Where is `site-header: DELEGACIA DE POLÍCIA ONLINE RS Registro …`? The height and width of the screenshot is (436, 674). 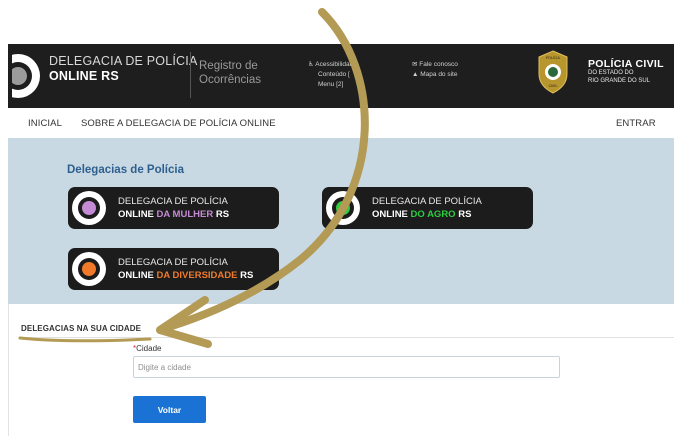 site-header: DELEGACIA DE POLÍCIA ONLINE RS Registro … is located at coordinates (341, 76).